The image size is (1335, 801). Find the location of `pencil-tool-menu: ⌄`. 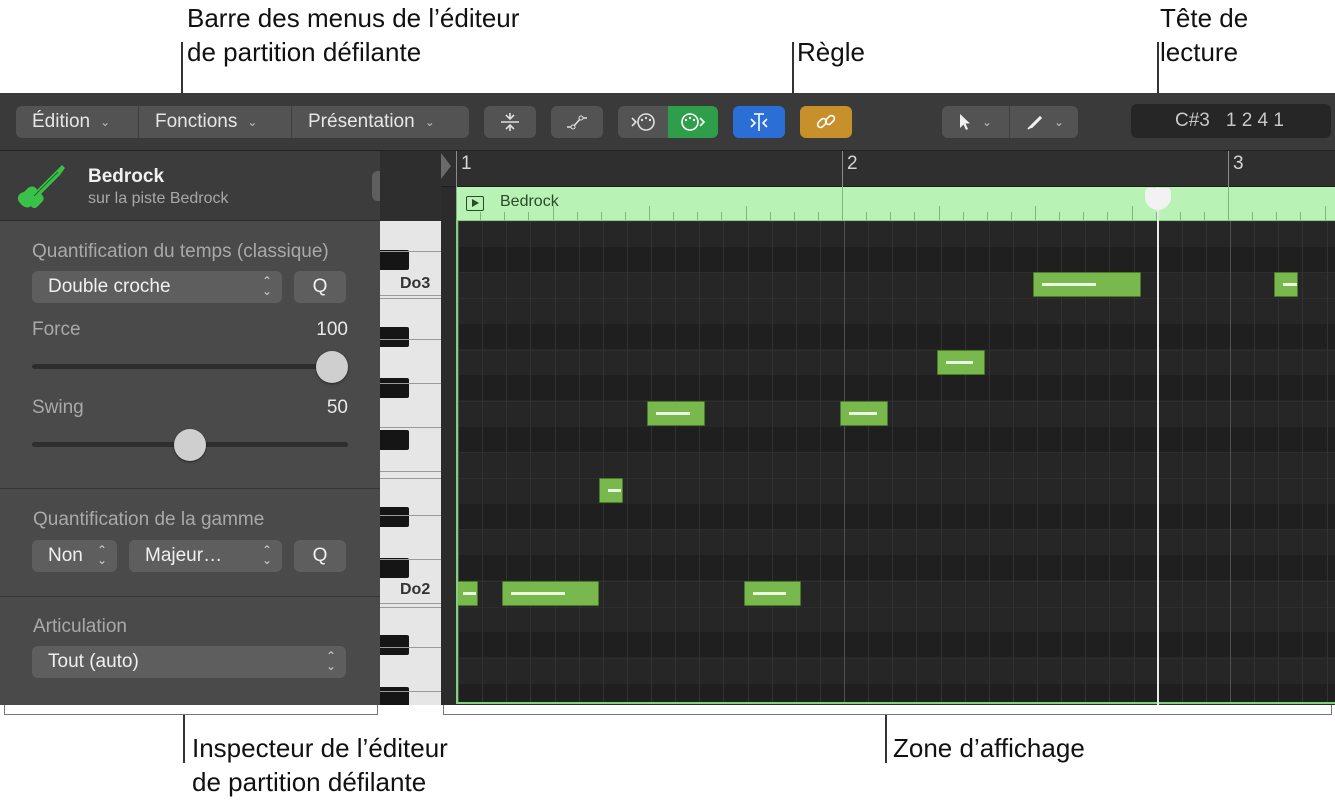

pencil-tool-menu: ⌄ is located at coordinates (1044, 122).